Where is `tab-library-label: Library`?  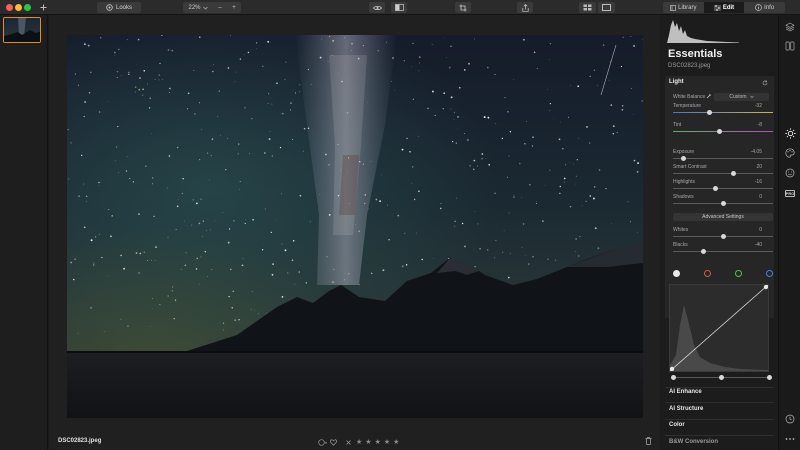 tab-library-label: Library is located at coordinates (687, 7).